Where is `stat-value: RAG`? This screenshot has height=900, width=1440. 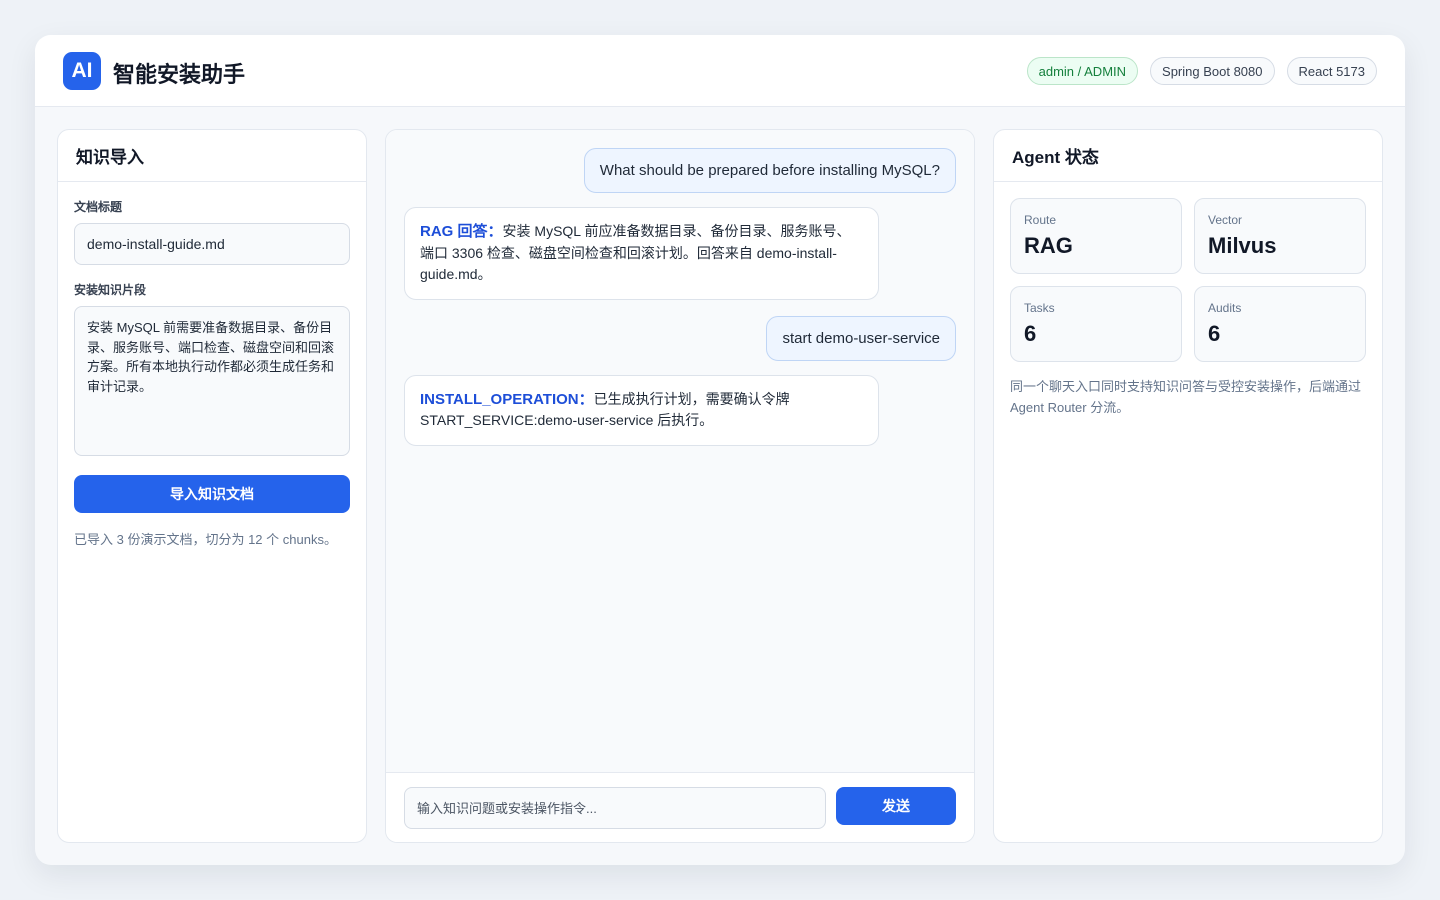 stat-value: RAG is located at coordinates (1048, 245).